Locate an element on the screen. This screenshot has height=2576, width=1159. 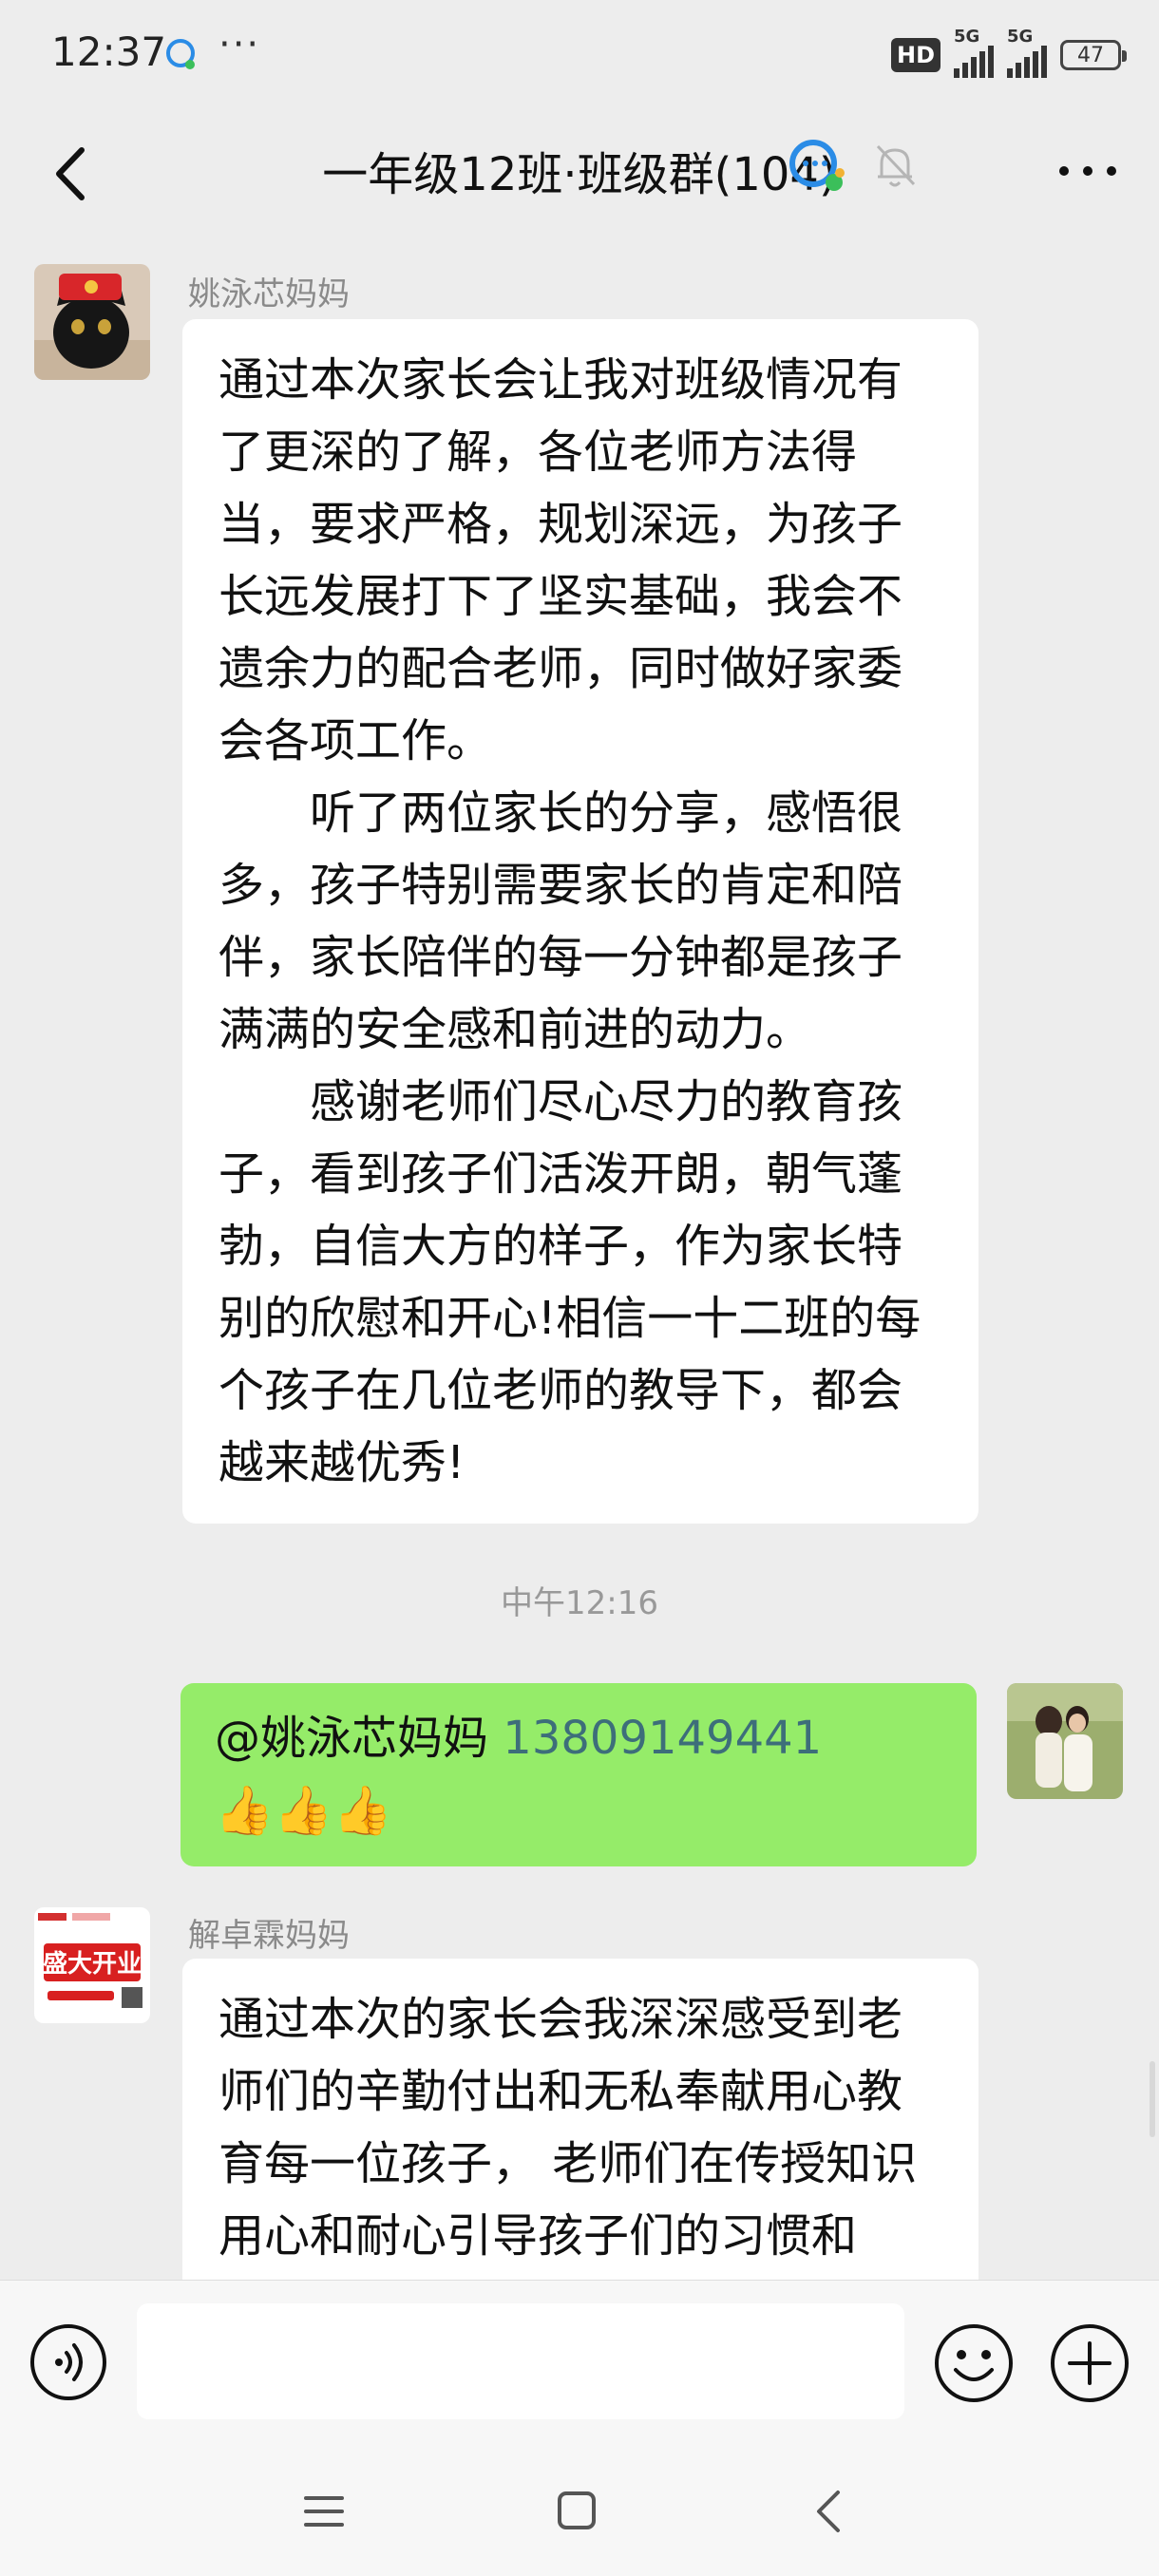
chat-bubbles-icon is located at coordinates (817, 165).